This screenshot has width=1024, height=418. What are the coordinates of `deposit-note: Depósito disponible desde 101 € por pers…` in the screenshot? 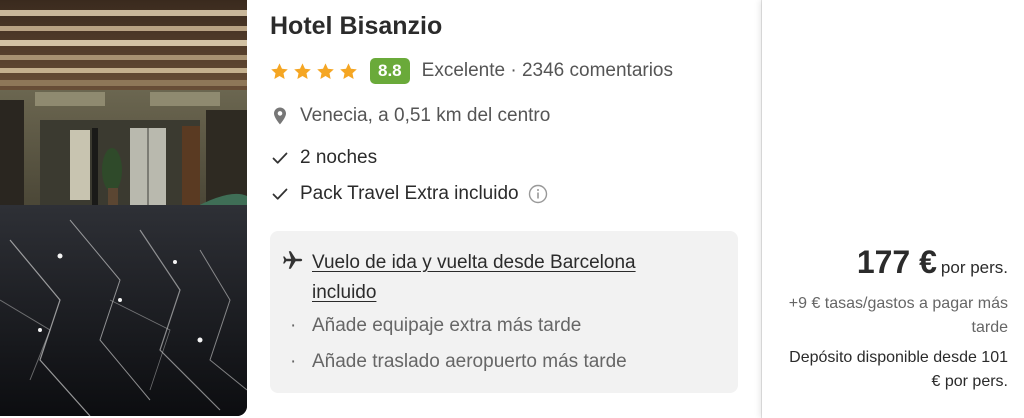 It's located at (898, 369).